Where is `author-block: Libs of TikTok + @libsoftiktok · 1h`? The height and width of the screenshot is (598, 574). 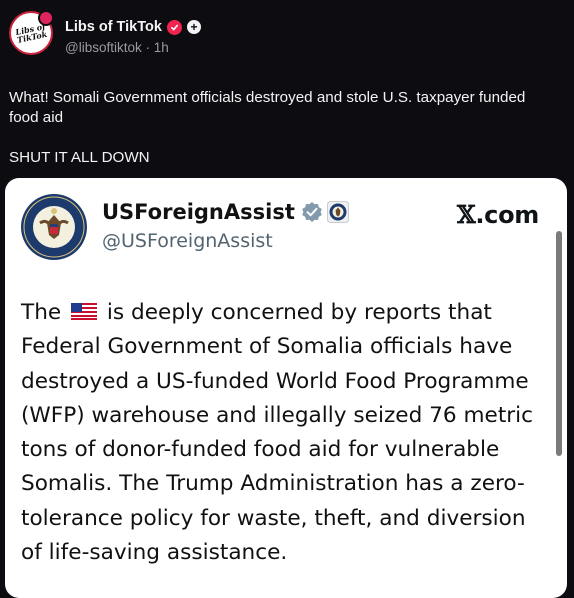 author-block: Libs of TikTok + @libsoftiktok · 1h is located at coordinates (133, 33).